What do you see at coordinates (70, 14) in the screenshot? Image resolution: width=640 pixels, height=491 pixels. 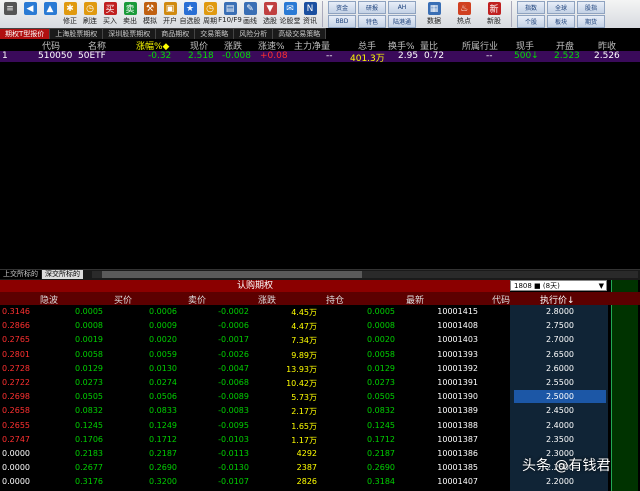 I see `toolbar-button-3: ✱ 修正` at bounding box center [70, 14].